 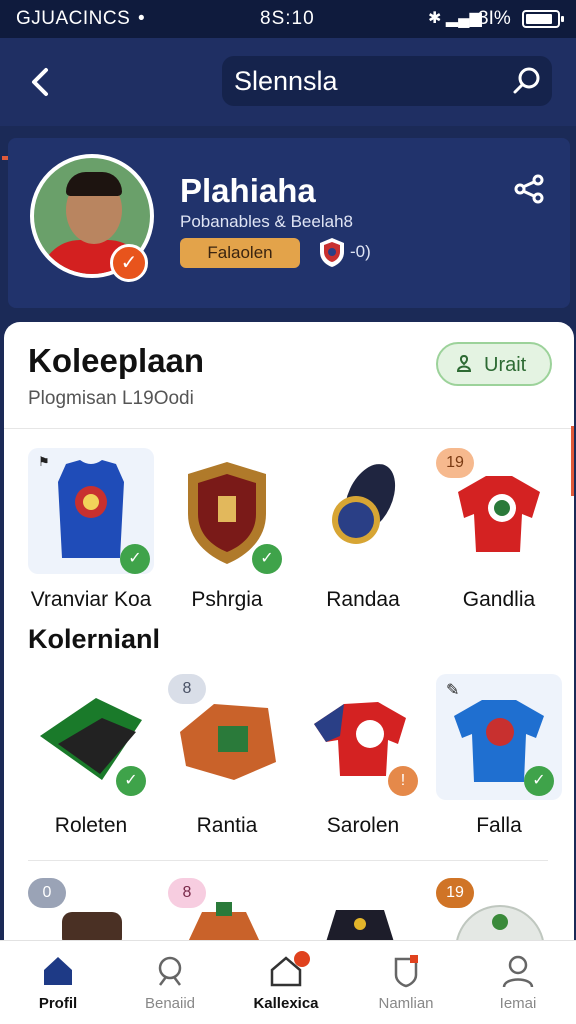 What do you see at coordinates (494, 18) in the screenshot?
I see `battery-percent: 3I%` at bounding box center [494, 18].